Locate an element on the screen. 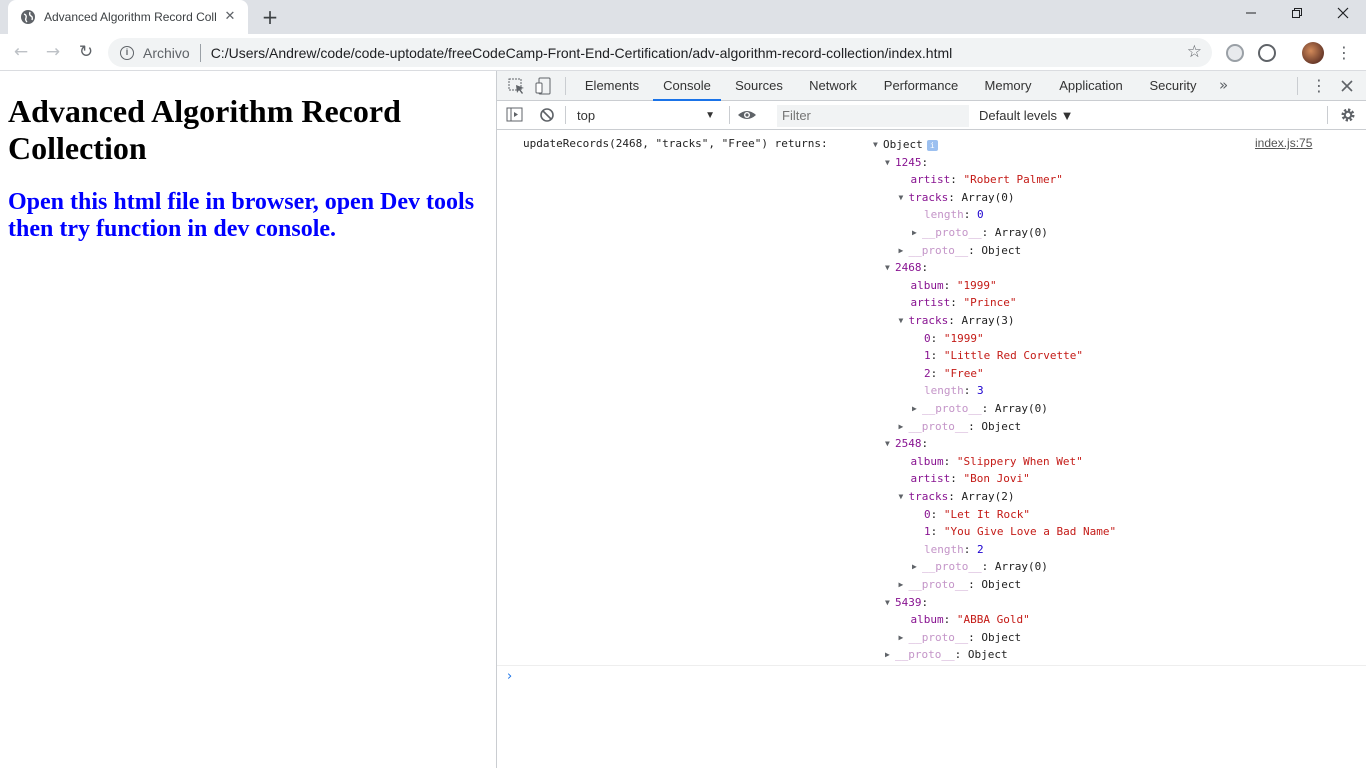 This screenshot has width=1366, height=768. tree-node: ▼ tracks: Array(2) is located at coordinates (957, 496).